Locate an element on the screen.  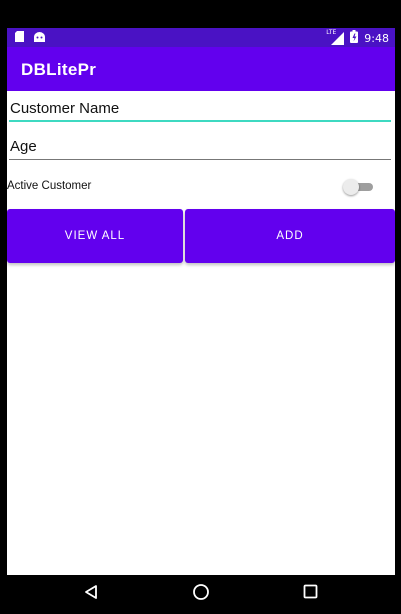
back-icon is located at coordinates (91, 594).